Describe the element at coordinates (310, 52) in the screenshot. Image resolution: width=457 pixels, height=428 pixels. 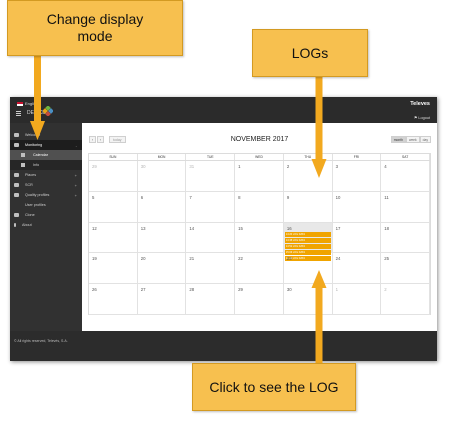
I see `callout-text: LOGs` at that location.